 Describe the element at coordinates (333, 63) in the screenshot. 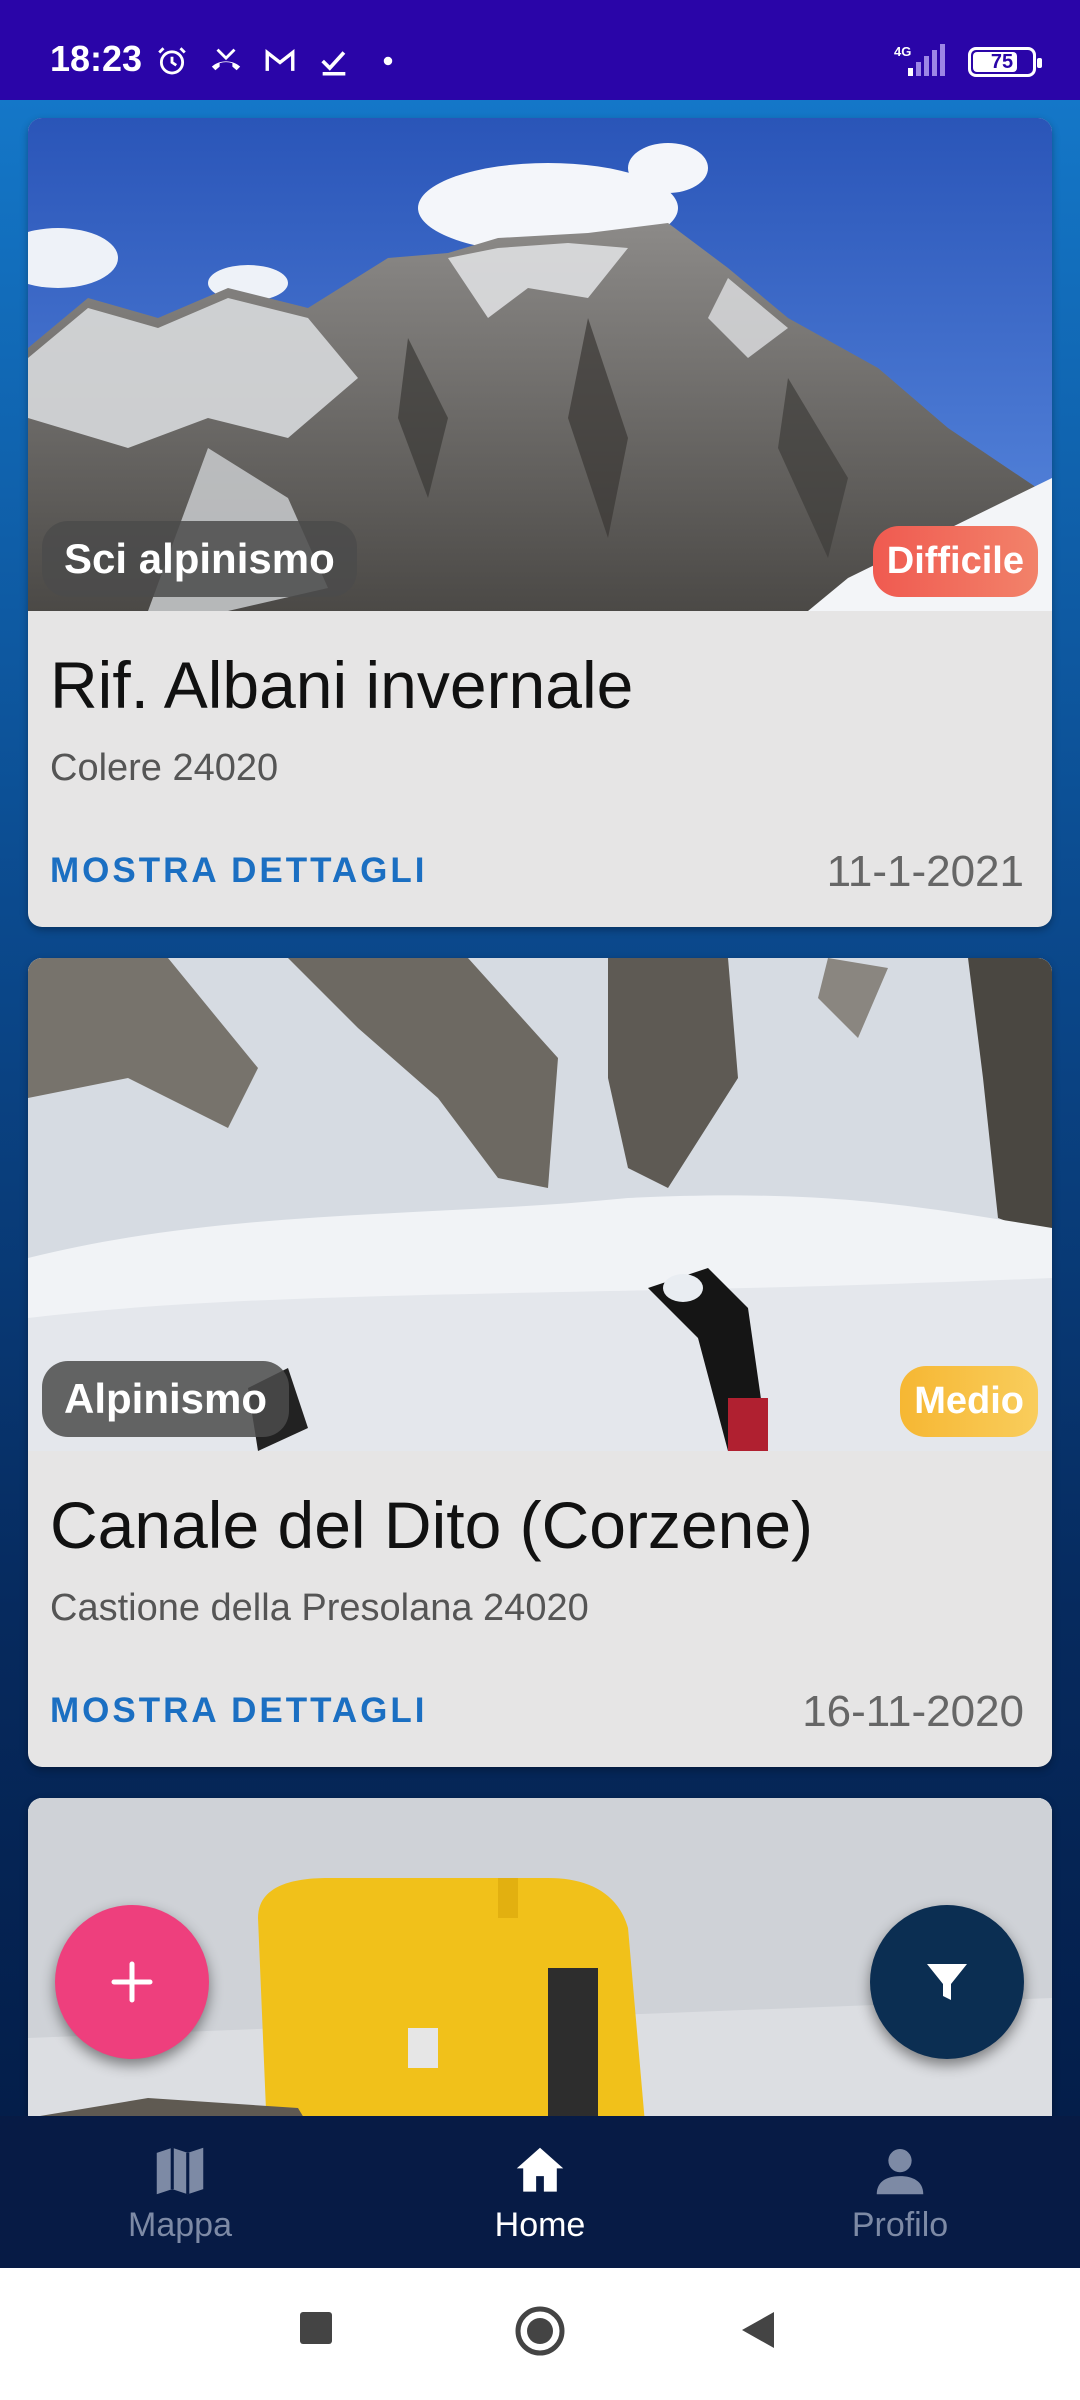

I see `tasks-check-icon` at that location.